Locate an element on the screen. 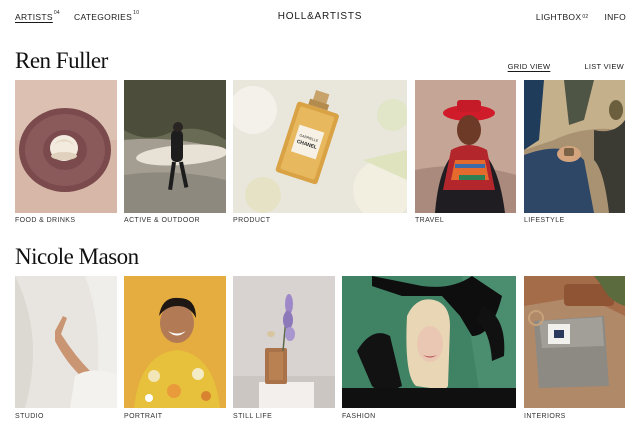  grid-view-toggle: GRID VIEW is located at coordinates (529, 66).